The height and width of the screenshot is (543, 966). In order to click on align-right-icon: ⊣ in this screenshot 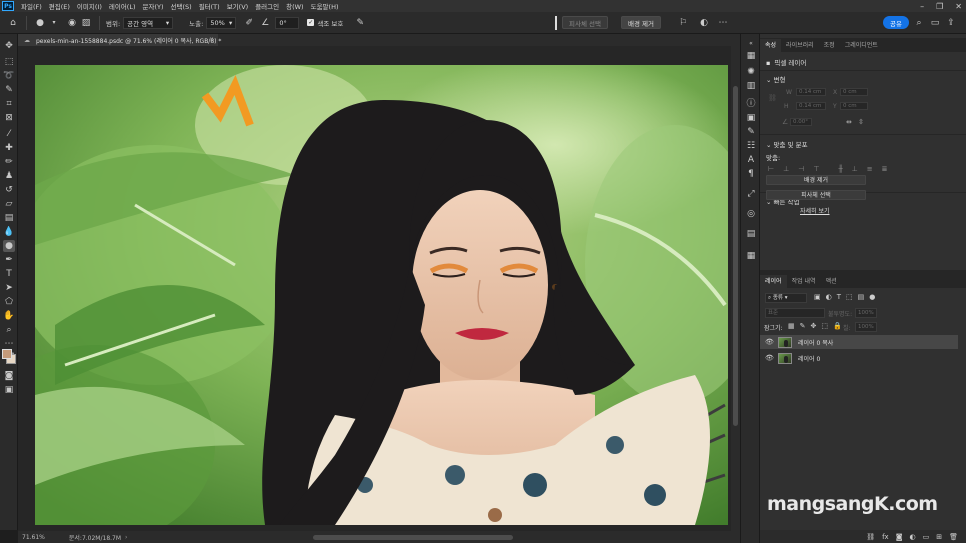, I will do `click(801, 169)`.